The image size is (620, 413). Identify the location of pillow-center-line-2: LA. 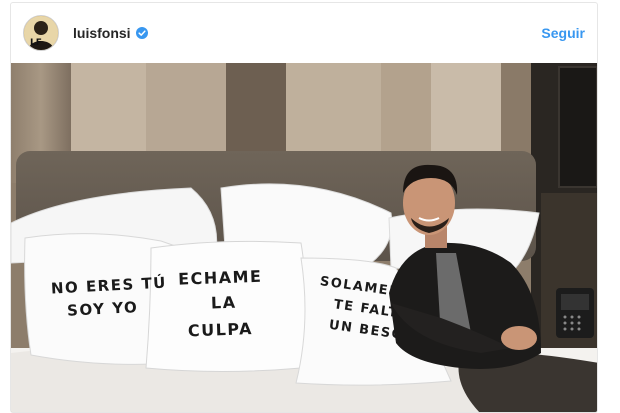
(224, 303).